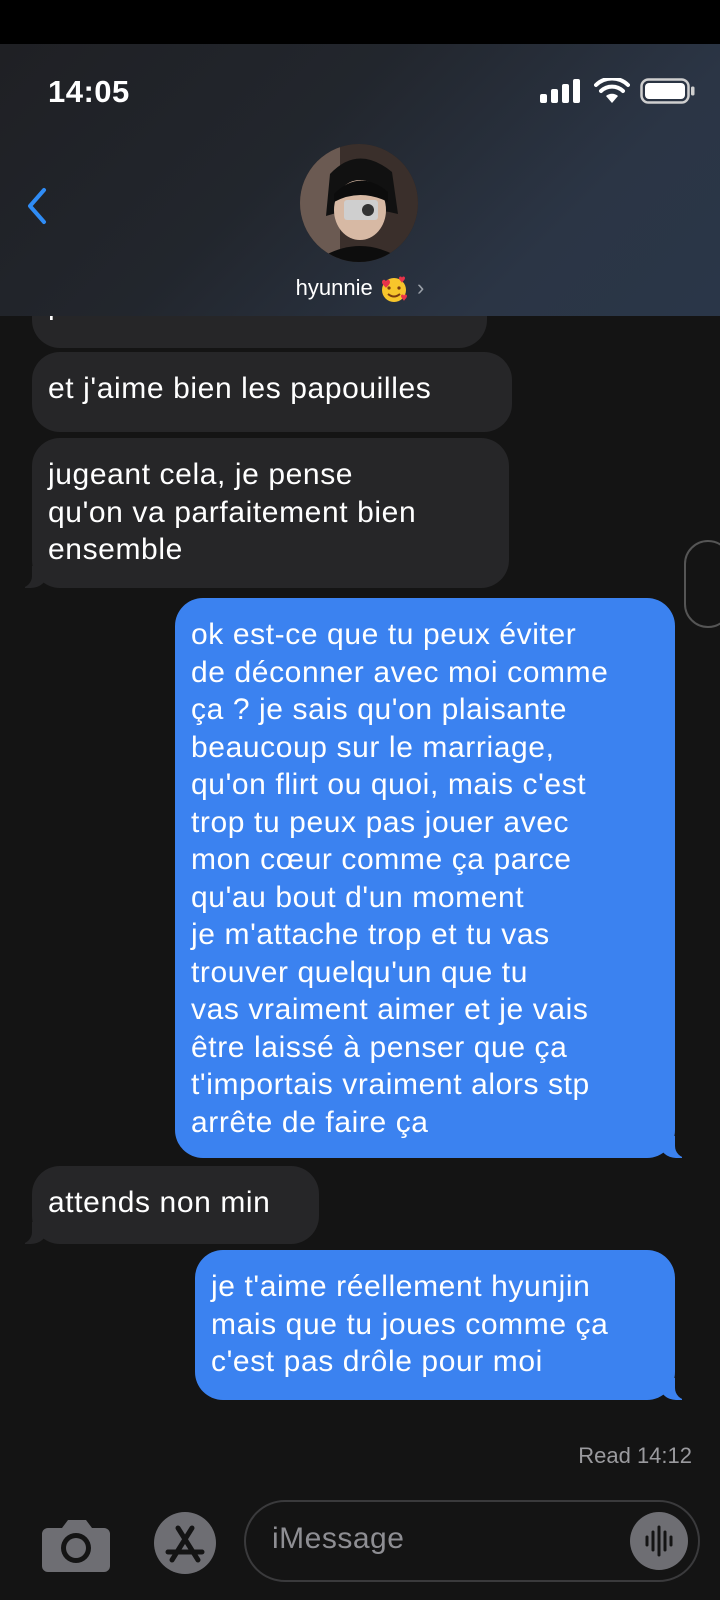 This screenshot has height=1600, width=720. Describe the element at coordinates (659, 1541) in the screenshot. I see `waveform-icon` at that location.